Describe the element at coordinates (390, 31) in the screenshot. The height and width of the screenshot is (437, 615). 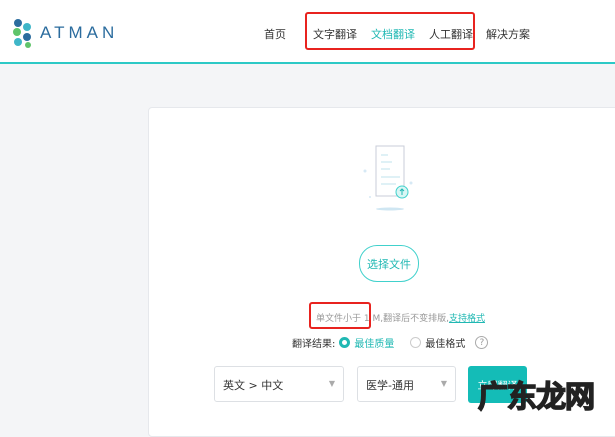
I see `highlight-box` at that location.